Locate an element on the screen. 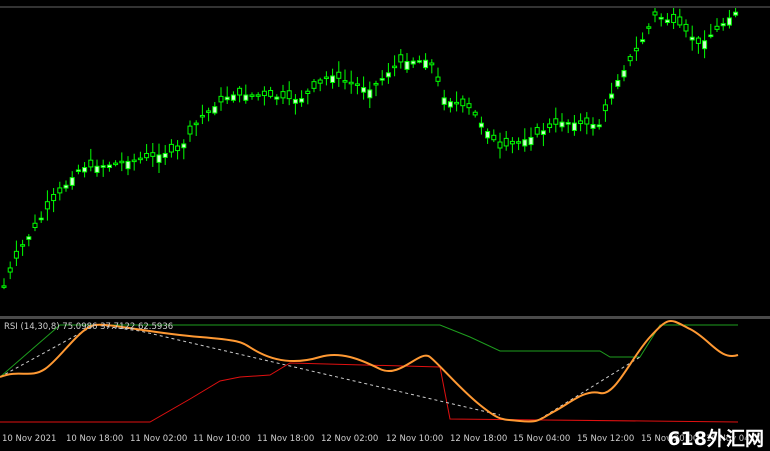  time-tick: 12 Nov 02:00 is located at coordinates (350, 439).